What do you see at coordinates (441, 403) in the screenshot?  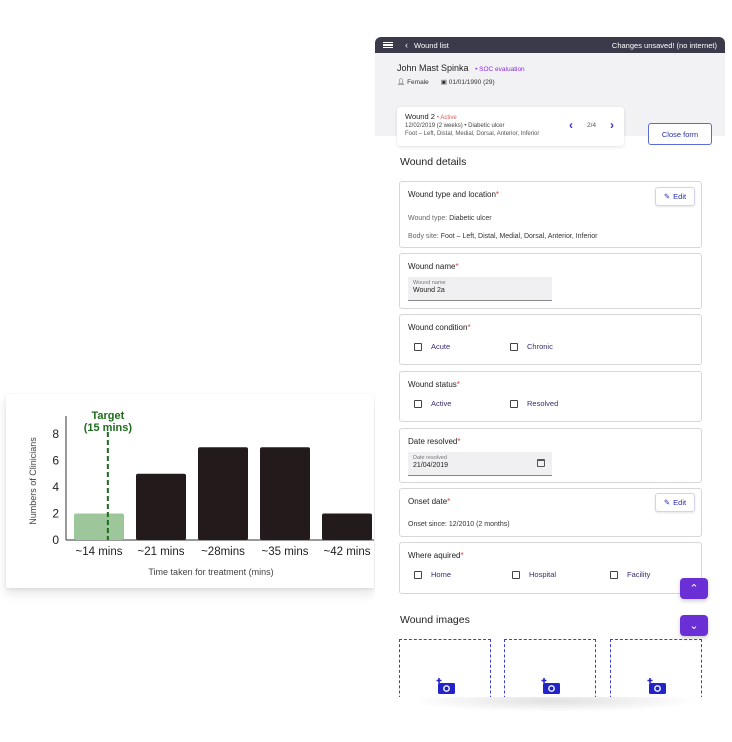 I see `checkbox-label: Active` at bounding box center [441, 403].